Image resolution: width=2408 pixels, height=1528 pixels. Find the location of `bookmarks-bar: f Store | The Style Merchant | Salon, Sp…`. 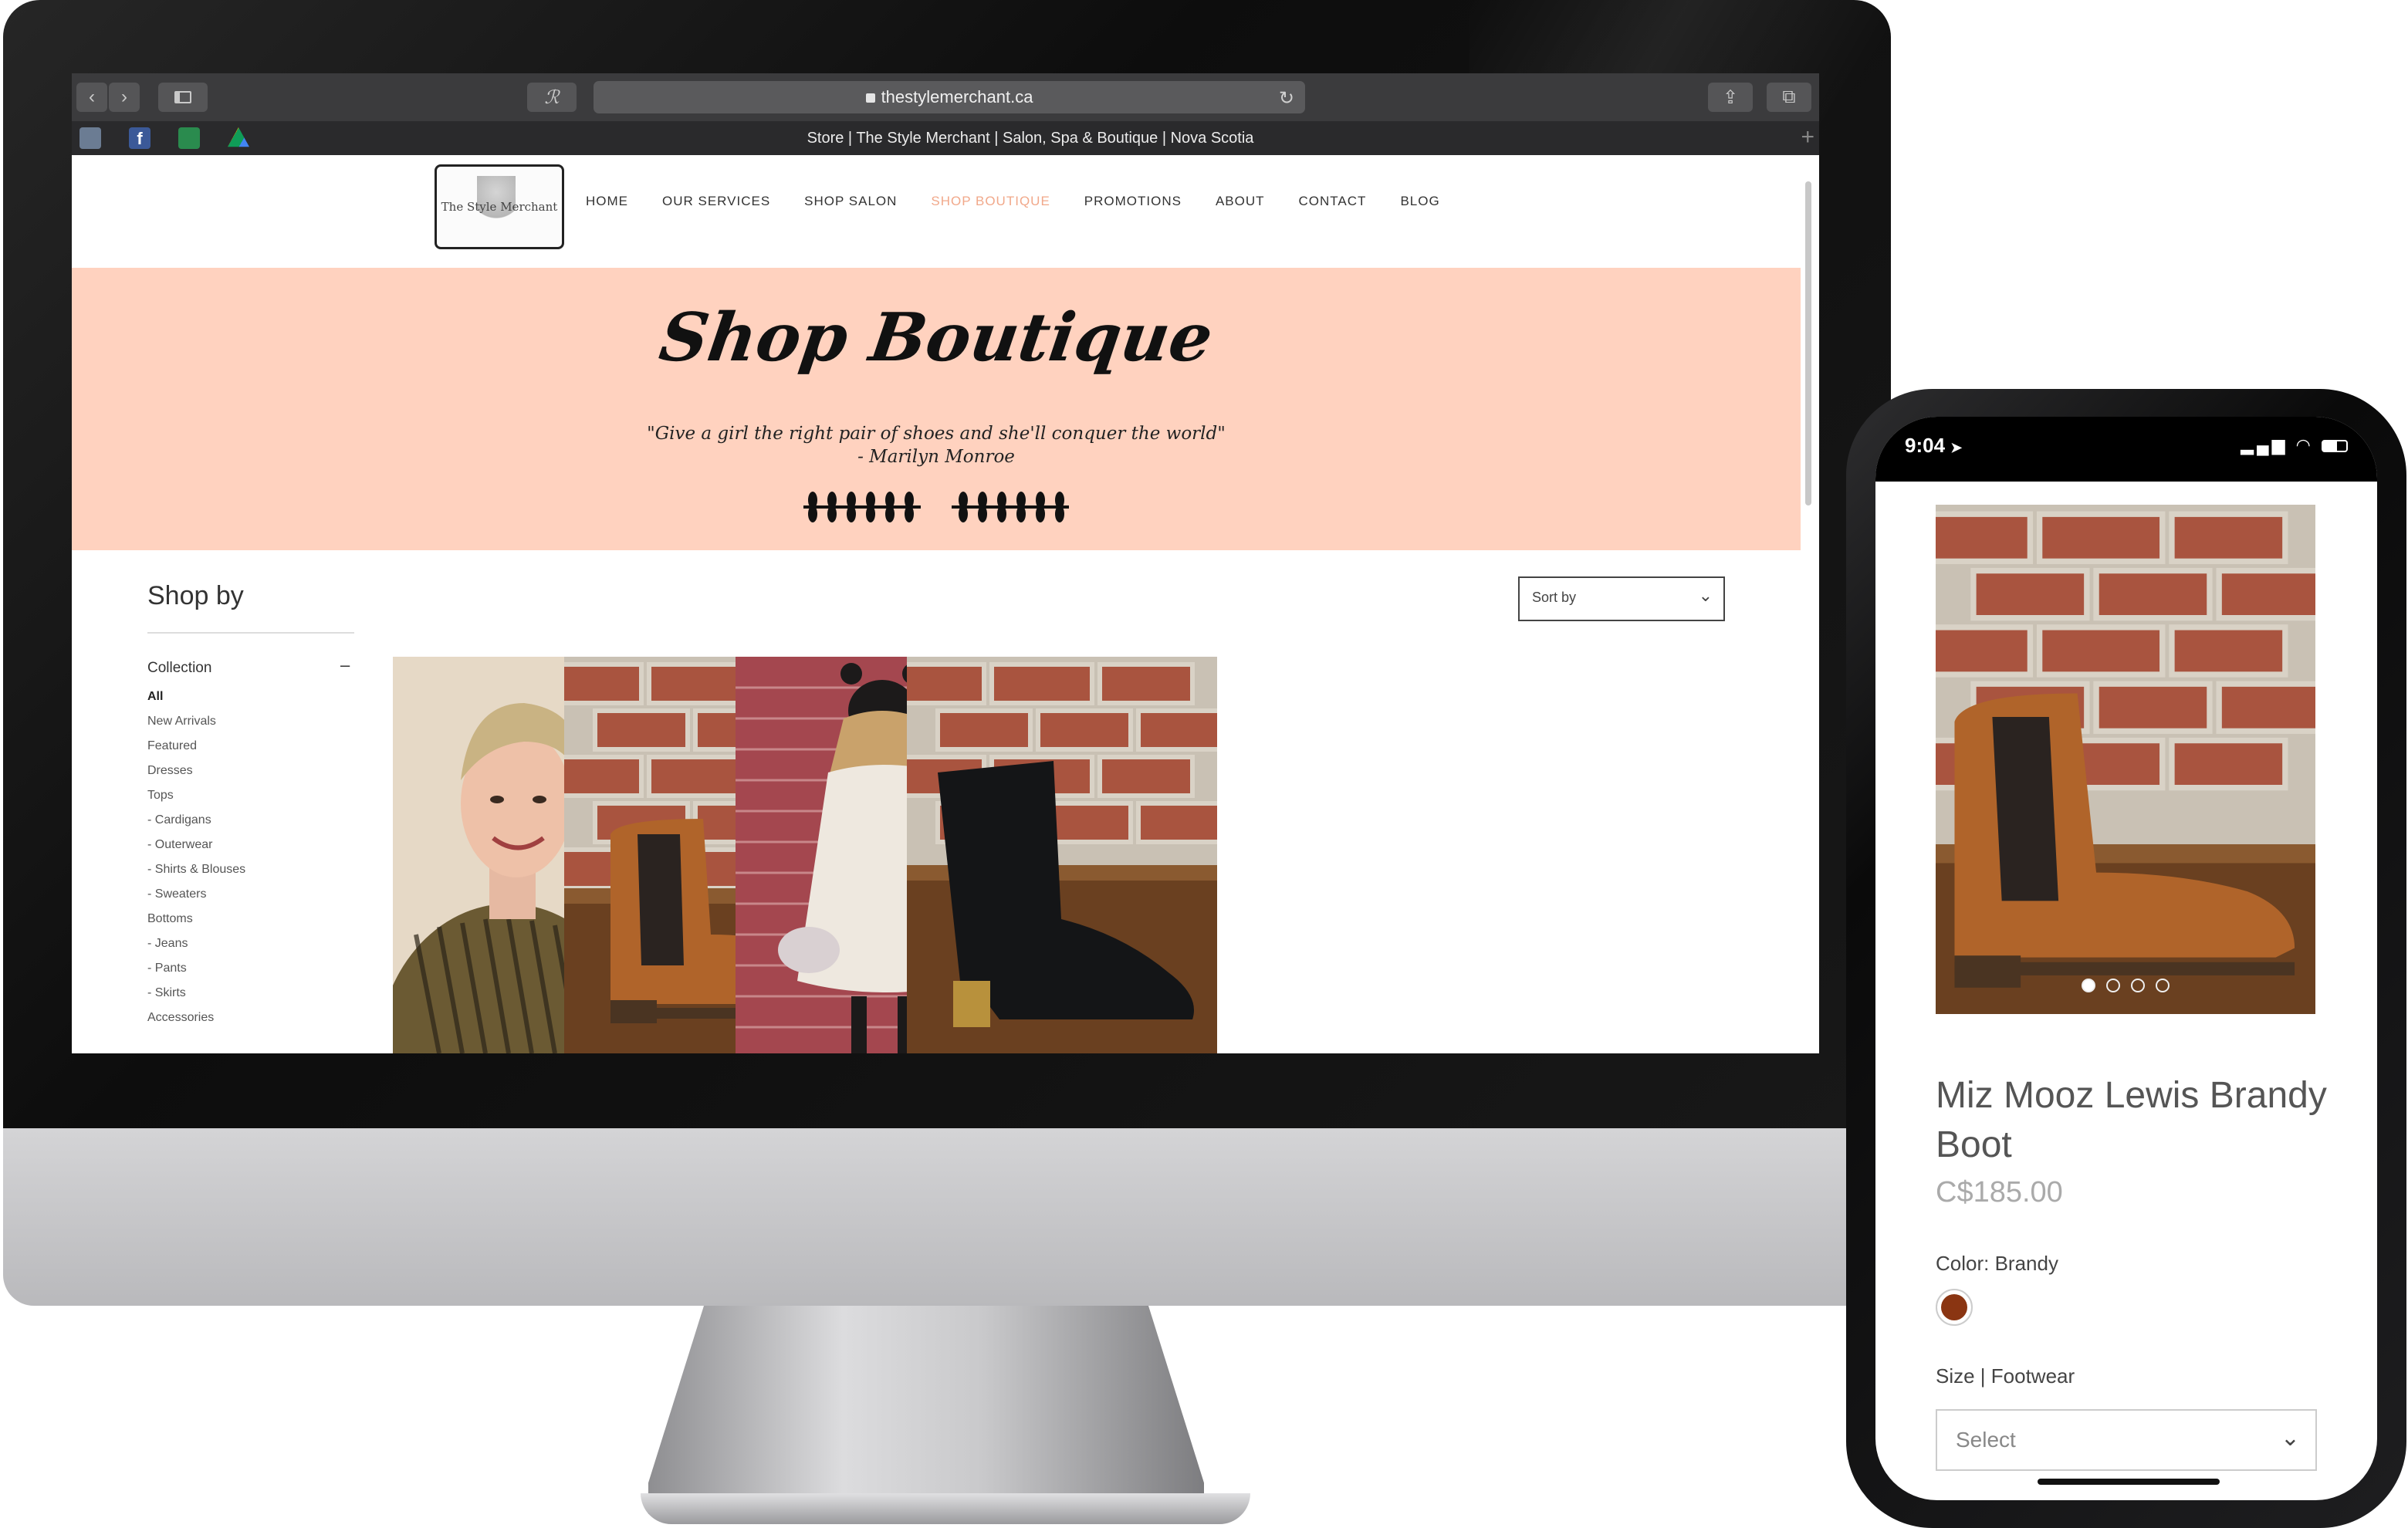

bookmarks-bar: f Store | The Style Merchant | Salon, Sp… is located at coordinates (945, 138).